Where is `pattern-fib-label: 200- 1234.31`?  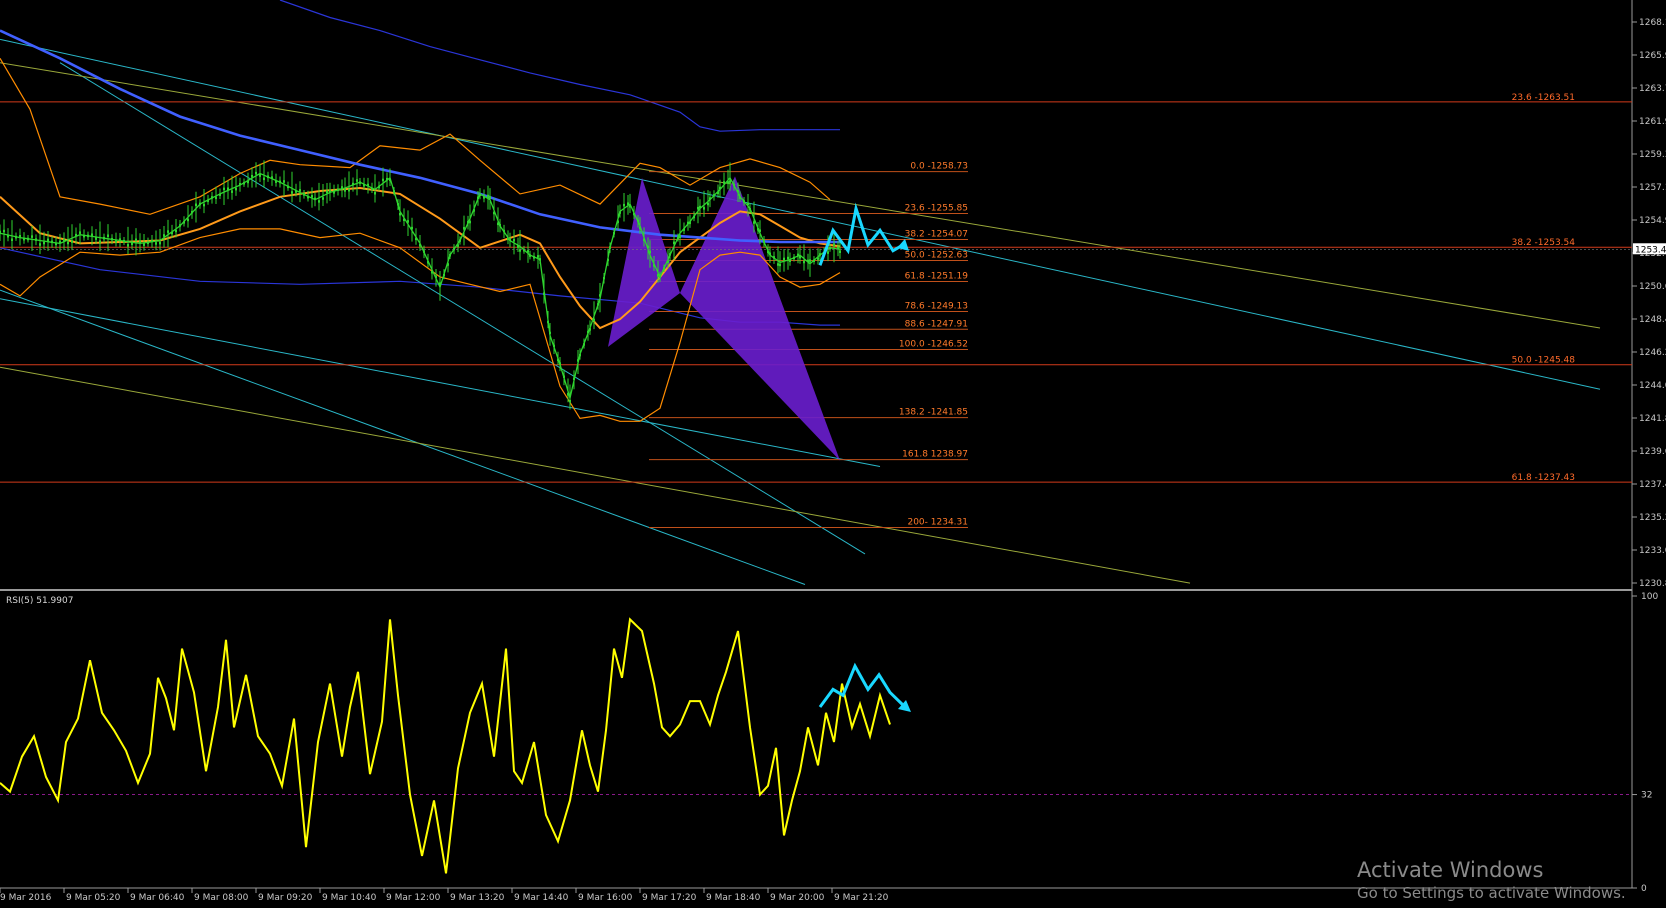 pattern-fib-label: 200- 1234.31 is located at coordinates (937, 523).